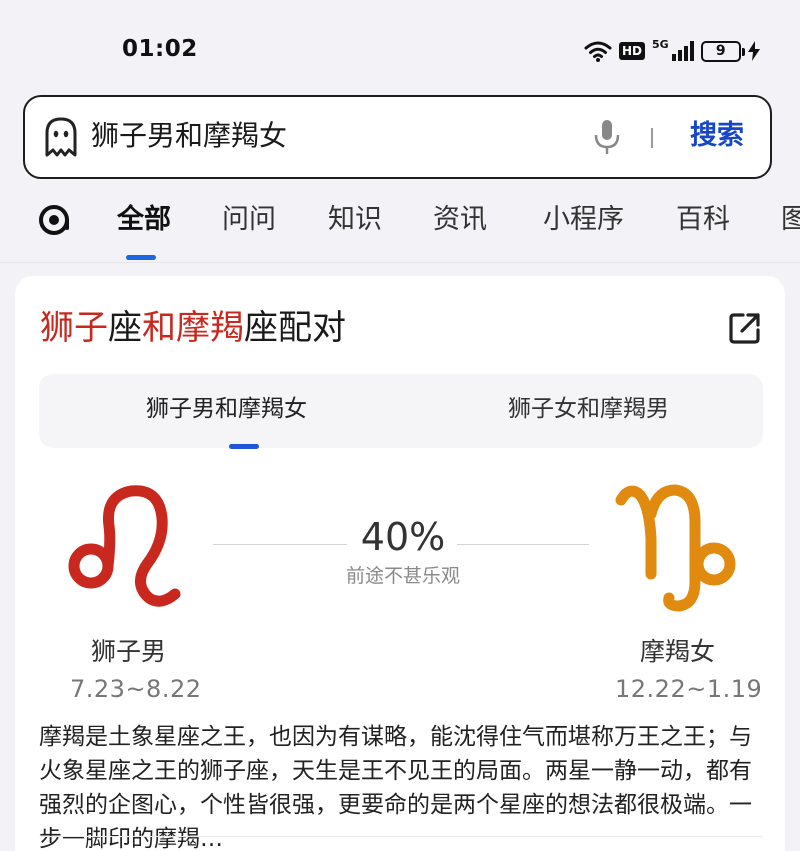 This screenshot has width=800, height=851. Describe the element at coordinates (400, 226) in the screenshot. I see `search-tabs: 全部 问问 知识 资讯 小程序 百科 图` at that location.